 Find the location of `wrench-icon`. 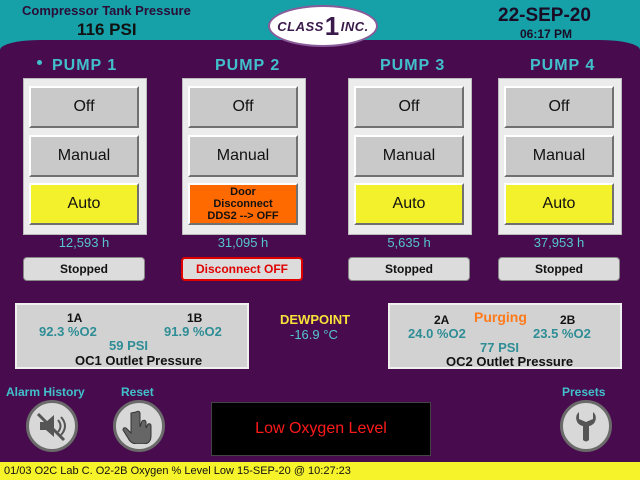

wrench-icon is located at coordinates (586, 427).